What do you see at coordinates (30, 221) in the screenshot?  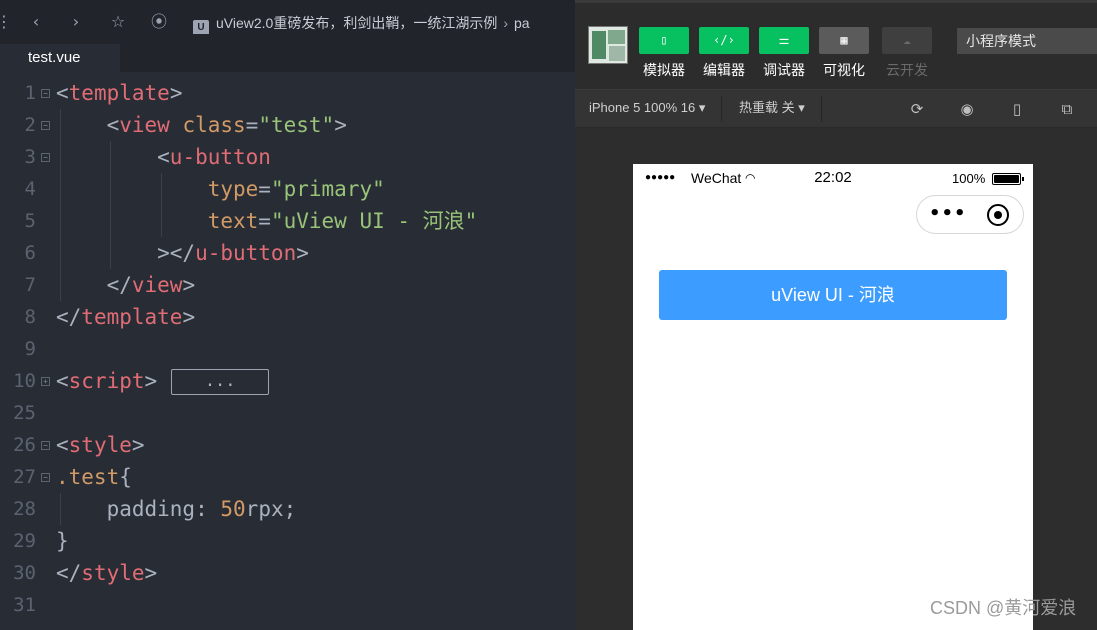 I see `line-number: 5` at bounding box center [30, 221].